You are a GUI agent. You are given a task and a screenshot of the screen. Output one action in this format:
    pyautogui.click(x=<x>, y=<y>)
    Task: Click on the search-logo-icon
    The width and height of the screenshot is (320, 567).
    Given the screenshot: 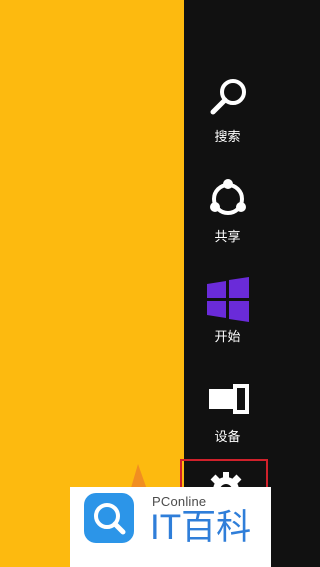 What is the action you would take?
    pyautogui.click(x=110, y=519)
    